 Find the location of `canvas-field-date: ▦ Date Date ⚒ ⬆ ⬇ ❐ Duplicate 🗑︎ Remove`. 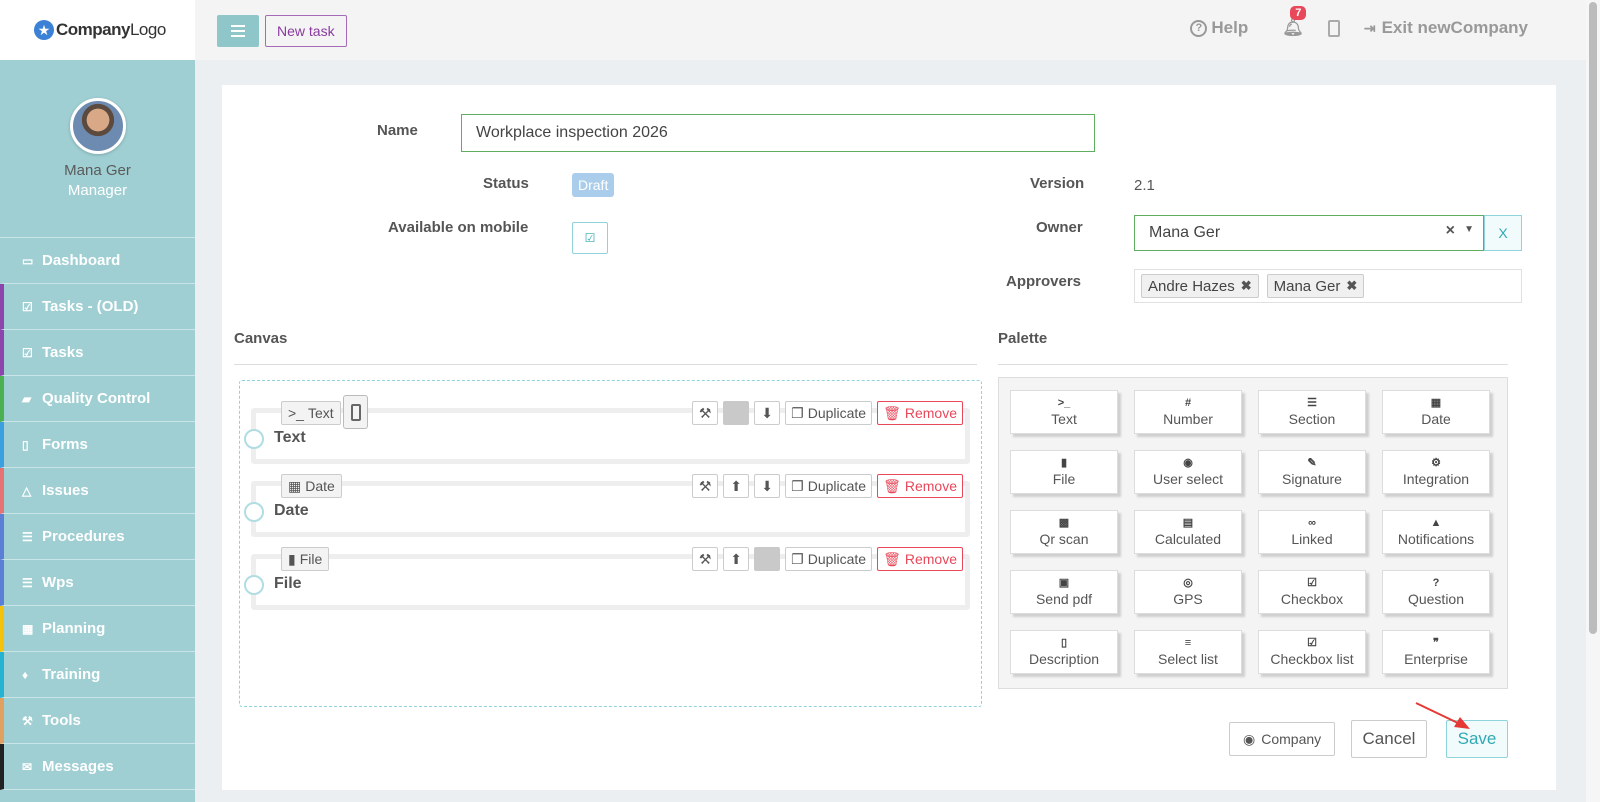

canvas-field-date: ▦ Date Date ⚒ ⬆ ⬇ ❐ Duplicate 🗑︎ Remove is located at coordinates (607, 505).